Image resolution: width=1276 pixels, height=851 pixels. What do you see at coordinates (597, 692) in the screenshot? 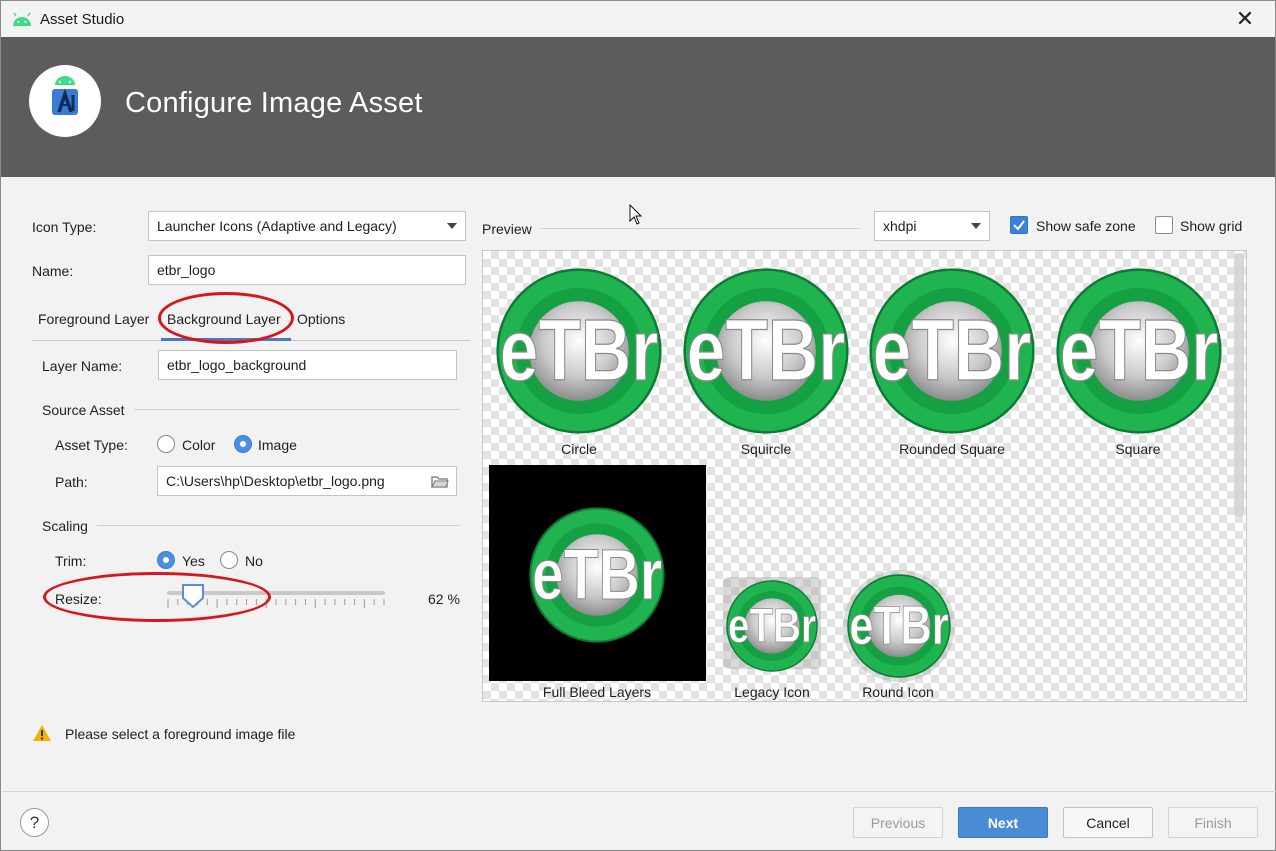
I see `preview-icon-label: Full Bleed Layers` at bounding box center [597, 692].